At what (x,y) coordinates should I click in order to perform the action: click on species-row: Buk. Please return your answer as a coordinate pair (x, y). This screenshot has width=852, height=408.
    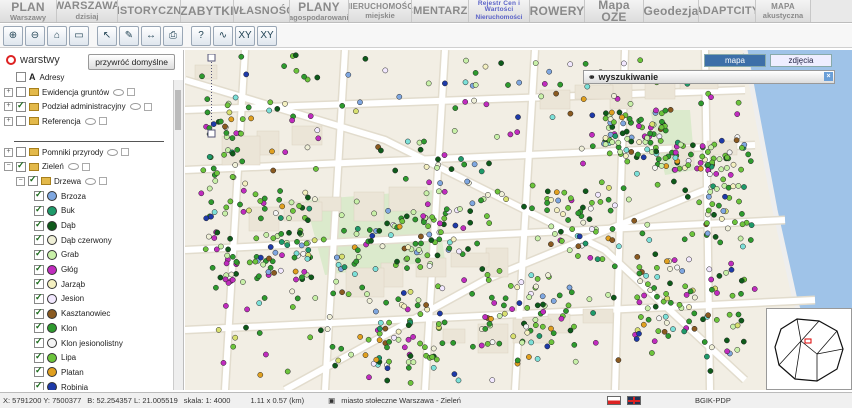
    Looking at the image, I should click on (86, 211).